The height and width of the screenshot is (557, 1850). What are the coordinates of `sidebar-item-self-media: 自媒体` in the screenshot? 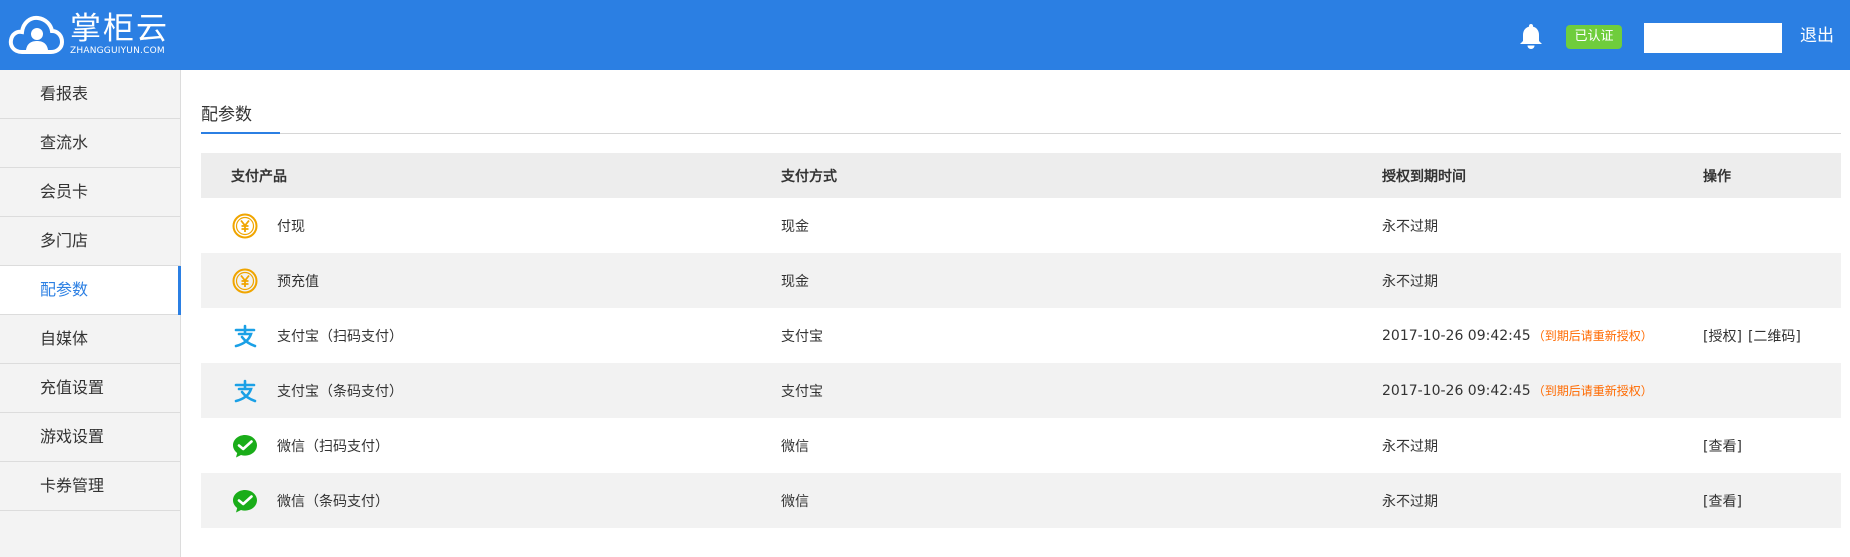 It's located at (90, 339).